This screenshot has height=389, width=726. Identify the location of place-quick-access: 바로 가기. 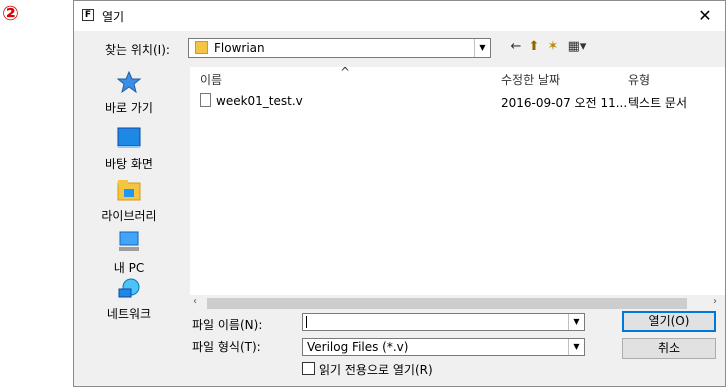
(129, 95).